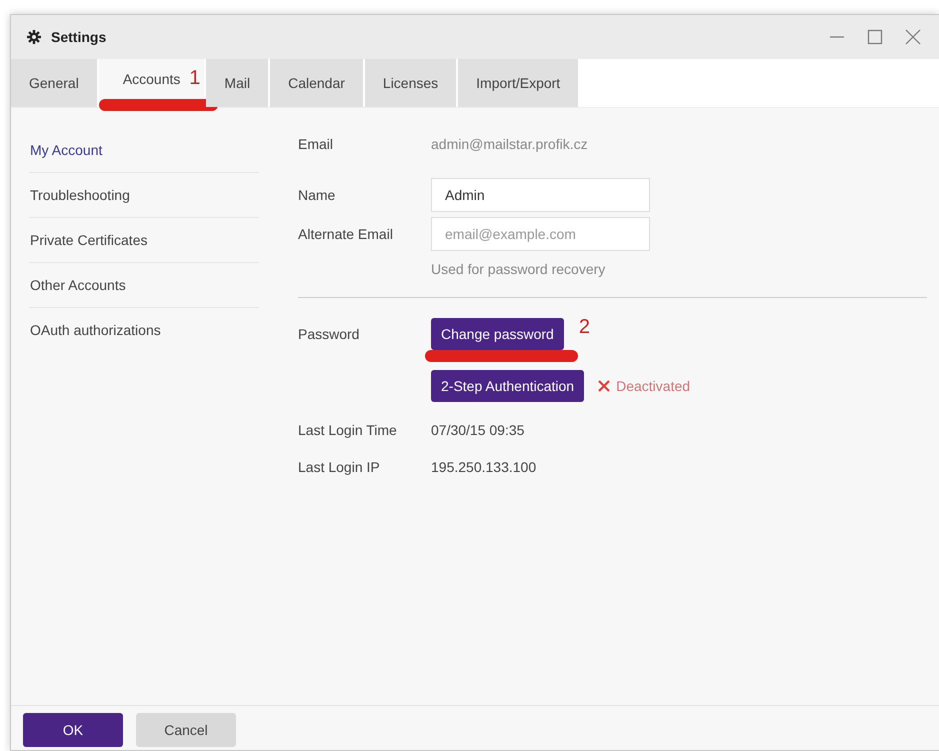  I want to click on annotation-number: 1, so click(194, 78).